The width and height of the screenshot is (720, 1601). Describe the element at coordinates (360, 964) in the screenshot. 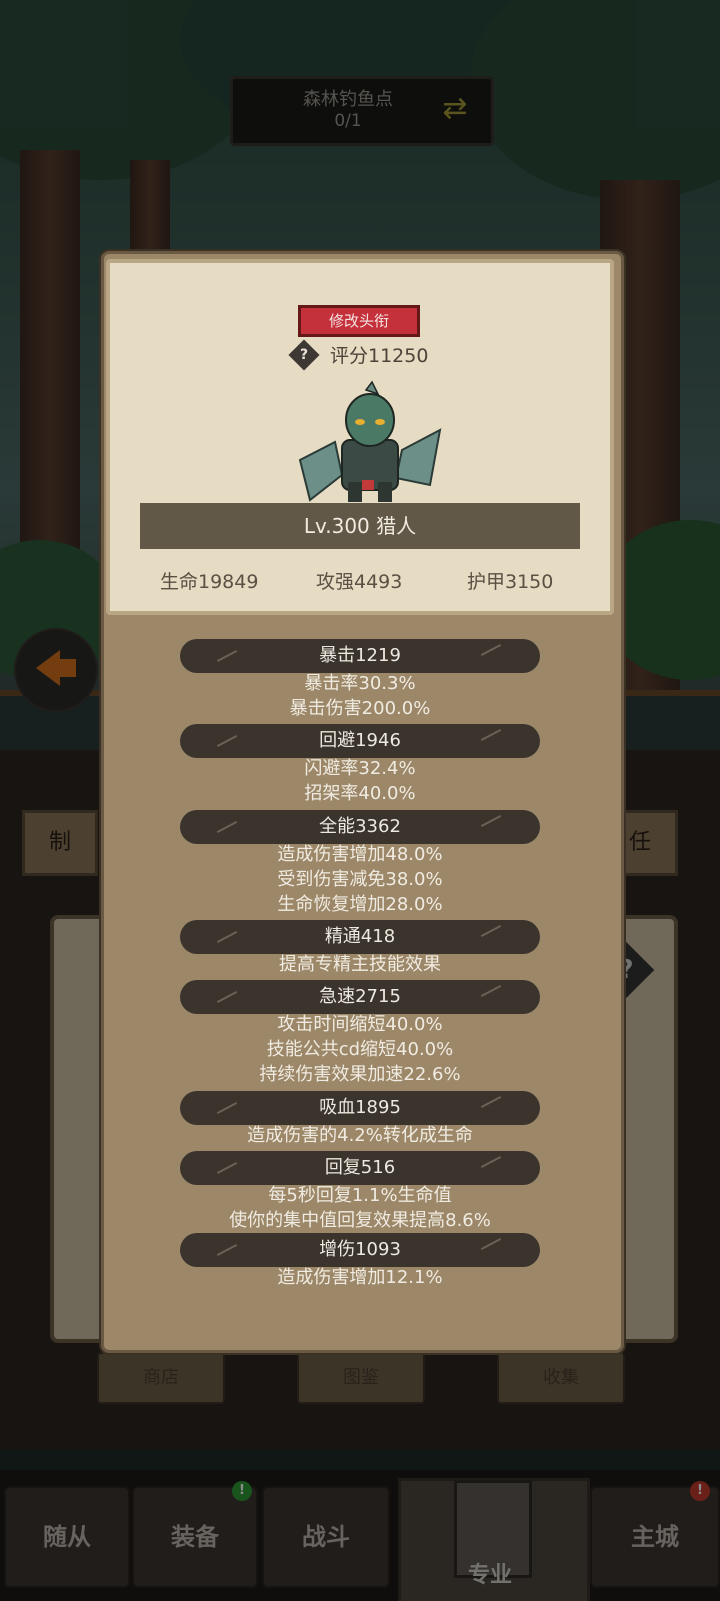

I see `attr-detail: 提高专精主技能效果` at that location.